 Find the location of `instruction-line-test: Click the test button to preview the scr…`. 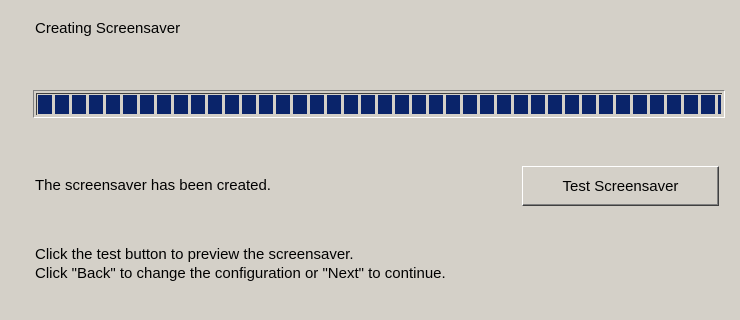

instruction-line-test: Click the test button to preview the scr… is located at coordinates (194, 254).